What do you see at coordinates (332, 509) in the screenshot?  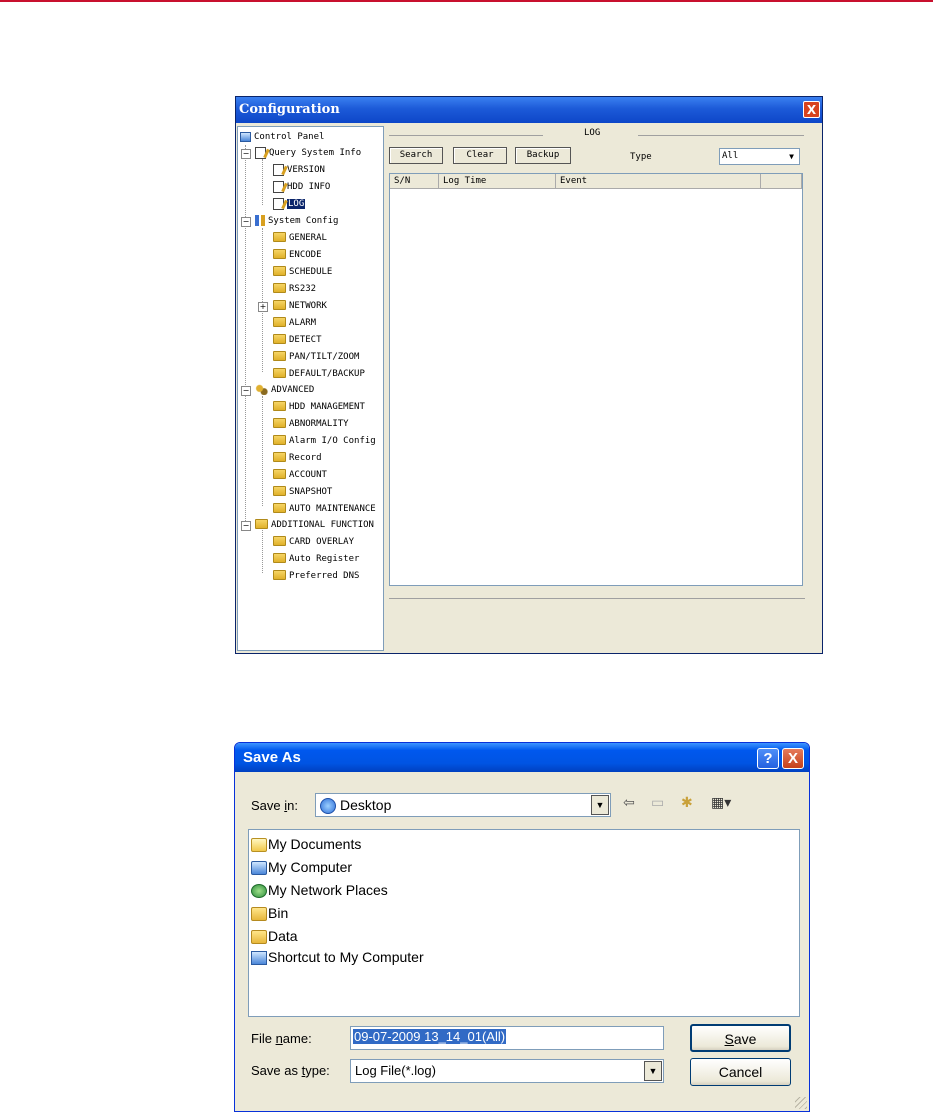 I see `tree-node-label: AUTO MAINTENANCE` at bounding box center [332, 509].